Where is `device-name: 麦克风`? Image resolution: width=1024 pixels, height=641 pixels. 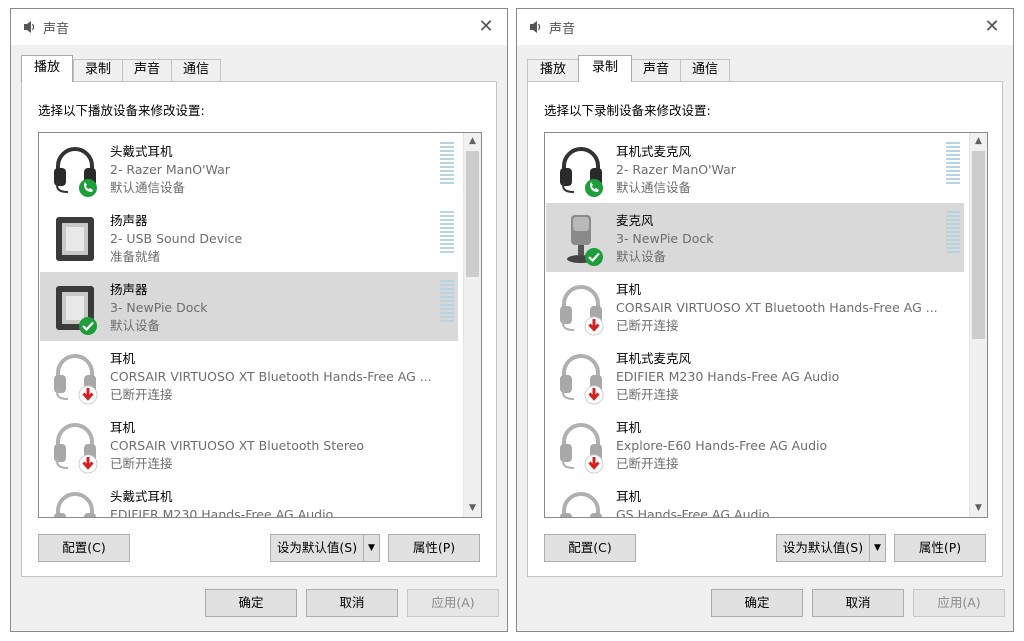 device-name: 麦克风 is located at coordinates (635, 220).